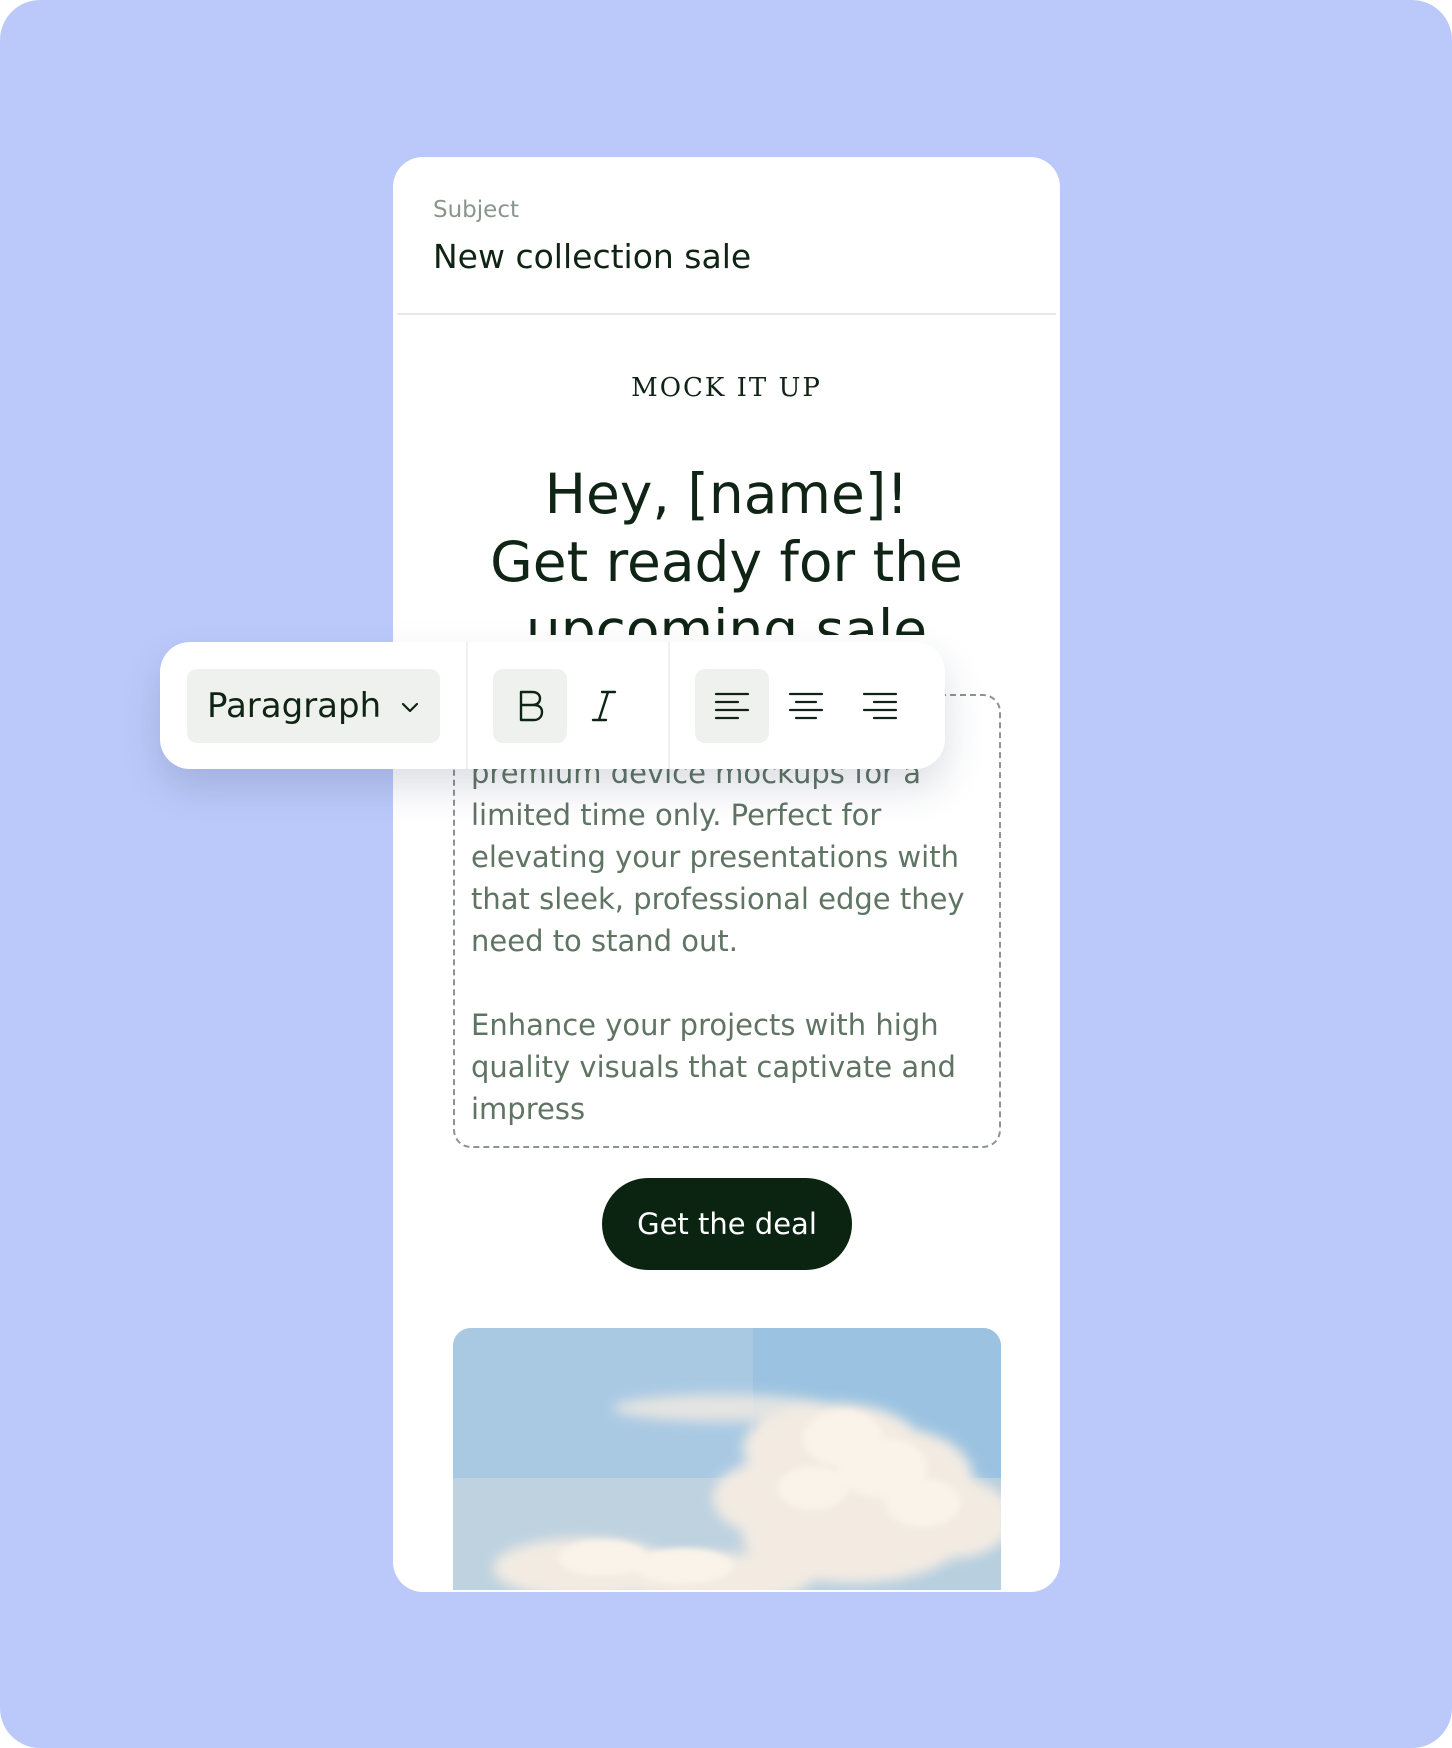 This screenshot has width=1452, height=1748. I want to click on chevron-down-icon, so click(410, 707).